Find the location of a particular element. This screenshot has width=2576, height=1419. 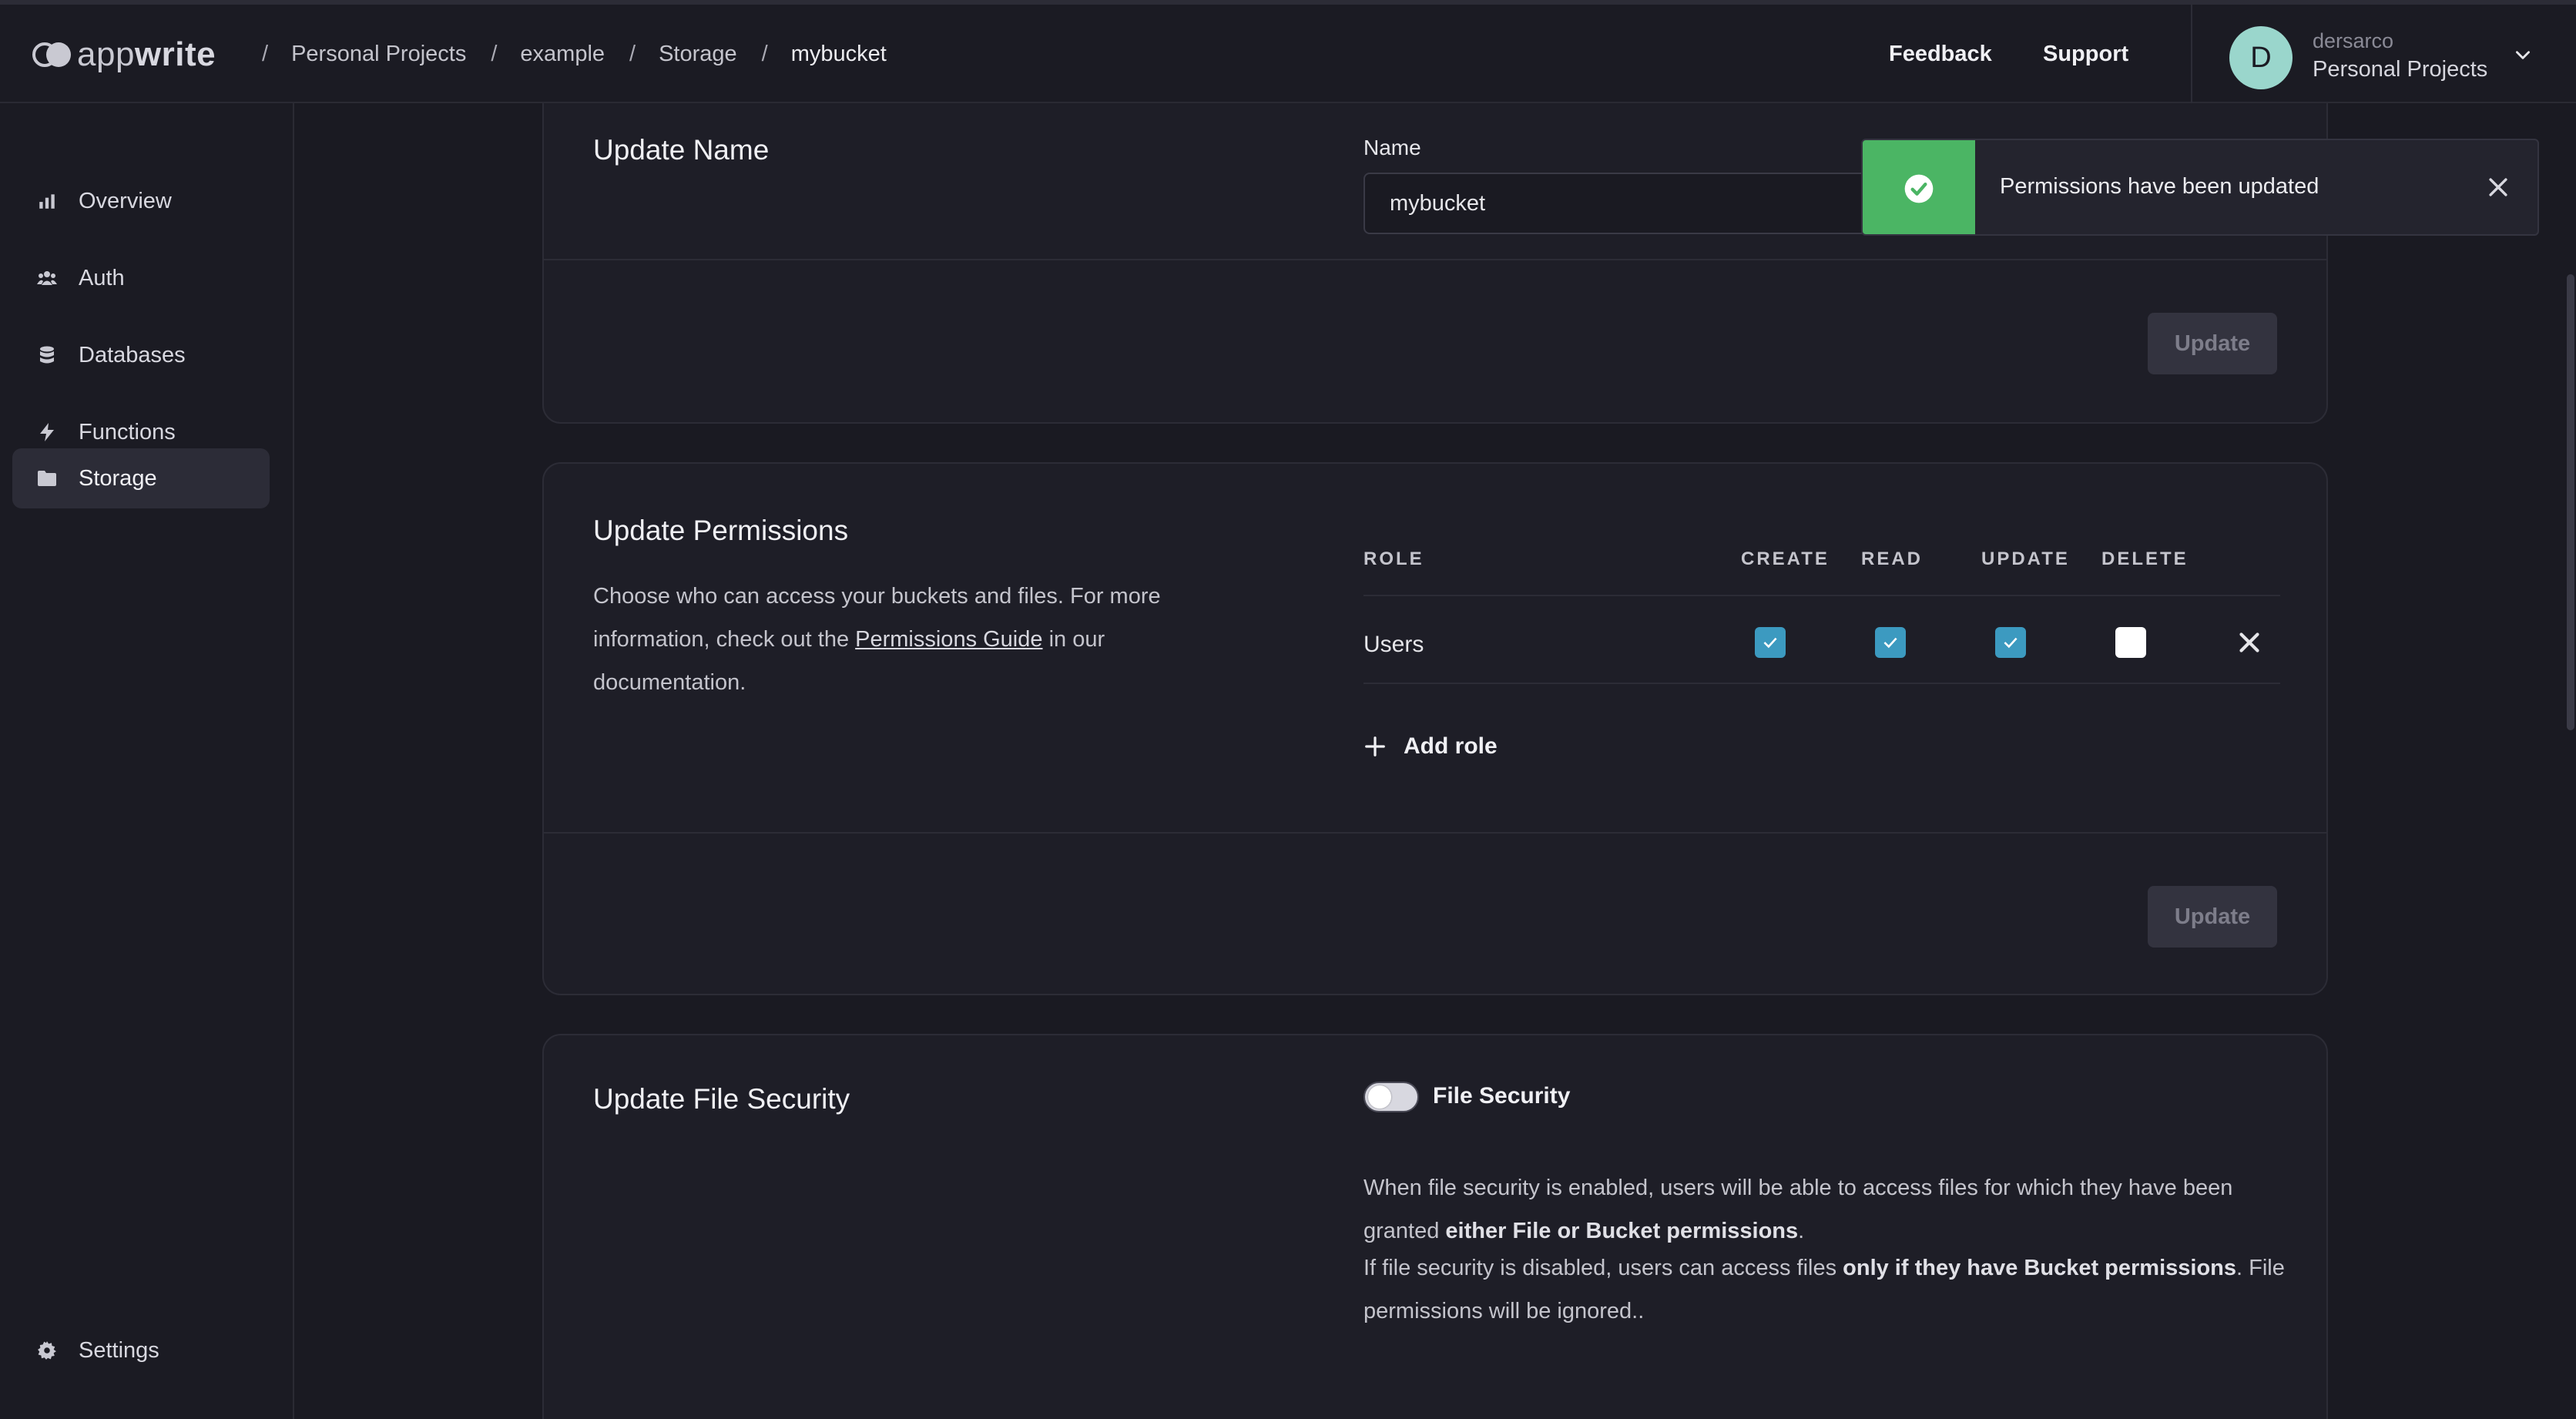

column-header-delete: DELETE is located at coordinates (2145, 558).